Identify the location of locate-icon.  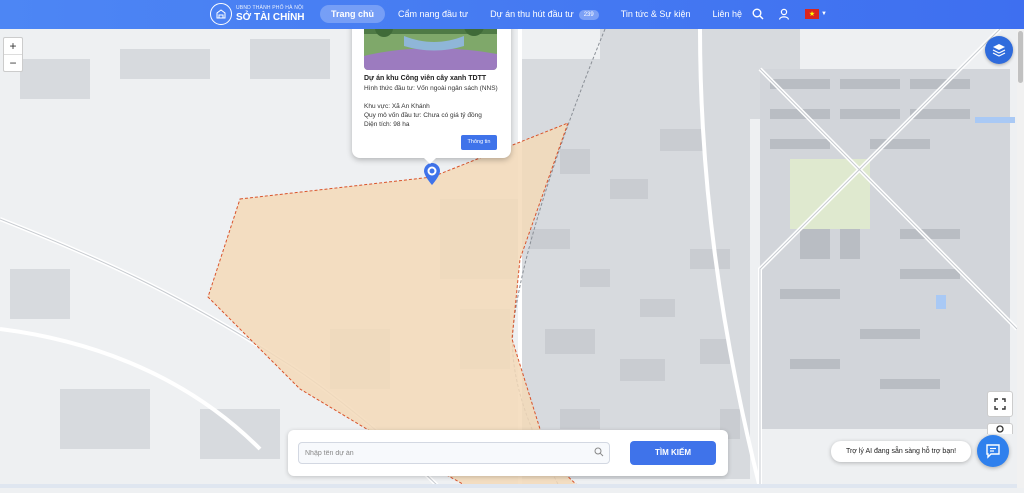
(1000, 429).